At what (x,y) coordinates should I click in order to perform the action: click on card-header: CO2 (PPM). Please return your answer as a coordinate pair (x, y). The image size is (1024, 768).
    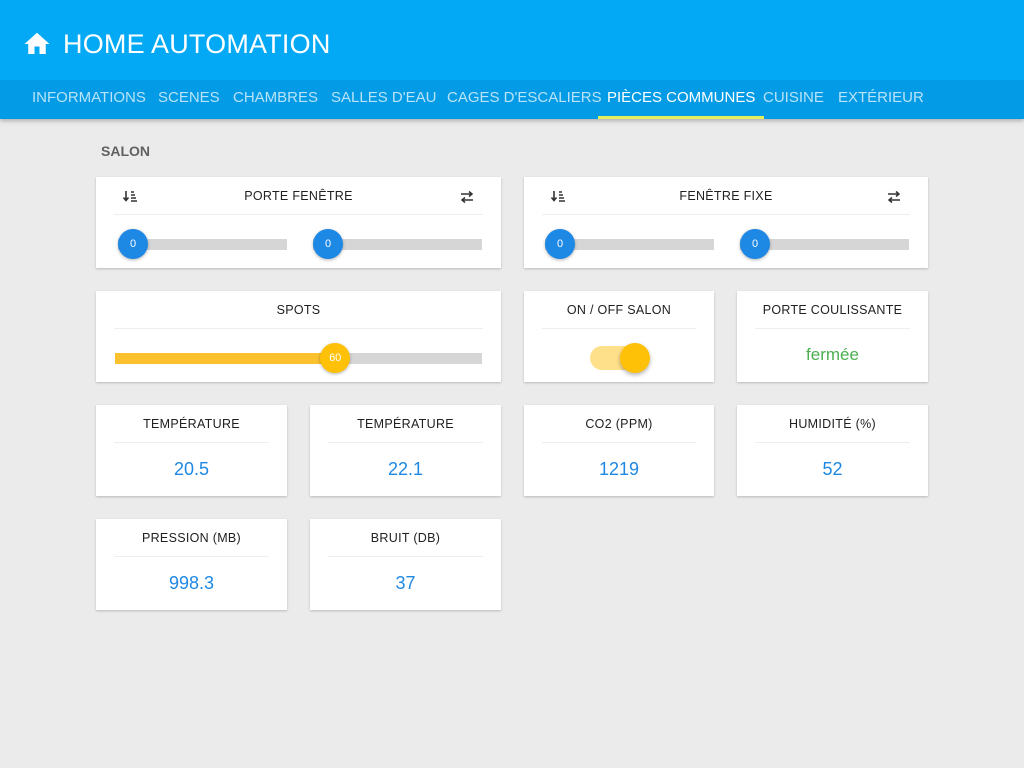
    Looking at the image, I should click on (619, 424).